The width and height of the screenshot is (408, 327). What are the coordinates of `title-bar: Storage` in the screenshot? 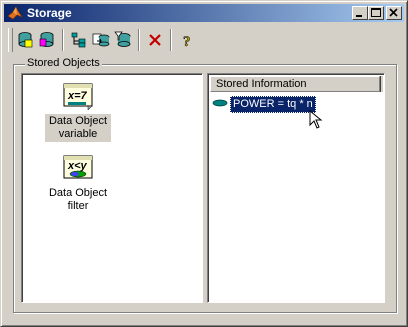 It's located at (204, 13).